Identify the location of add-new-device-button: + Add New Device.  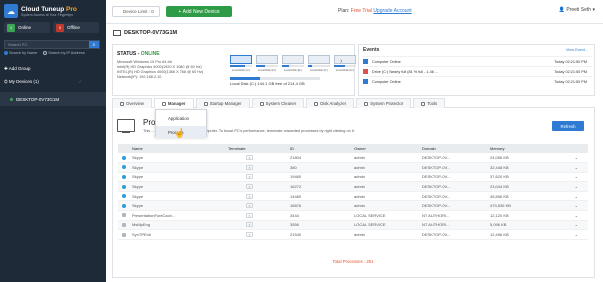
(199, 11).